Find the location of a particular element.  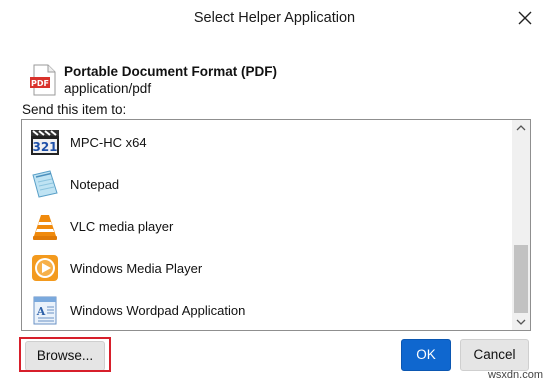

list-item: A Windows Wordpad Application is located at coordinates (267, 310).